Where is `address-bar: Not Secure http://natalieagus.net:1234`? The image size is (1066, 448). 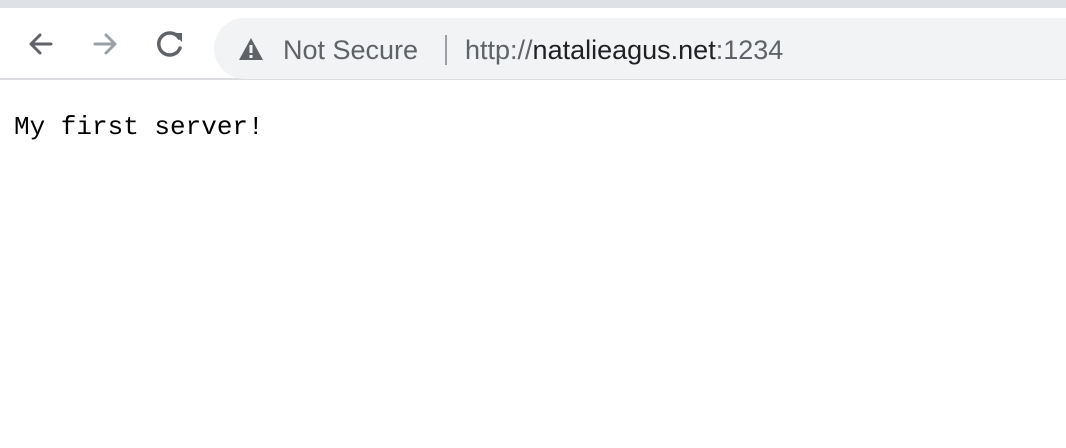 address-bar: Not Secure http://natalieagus.net:1234 is located at coordinates (640, 48).